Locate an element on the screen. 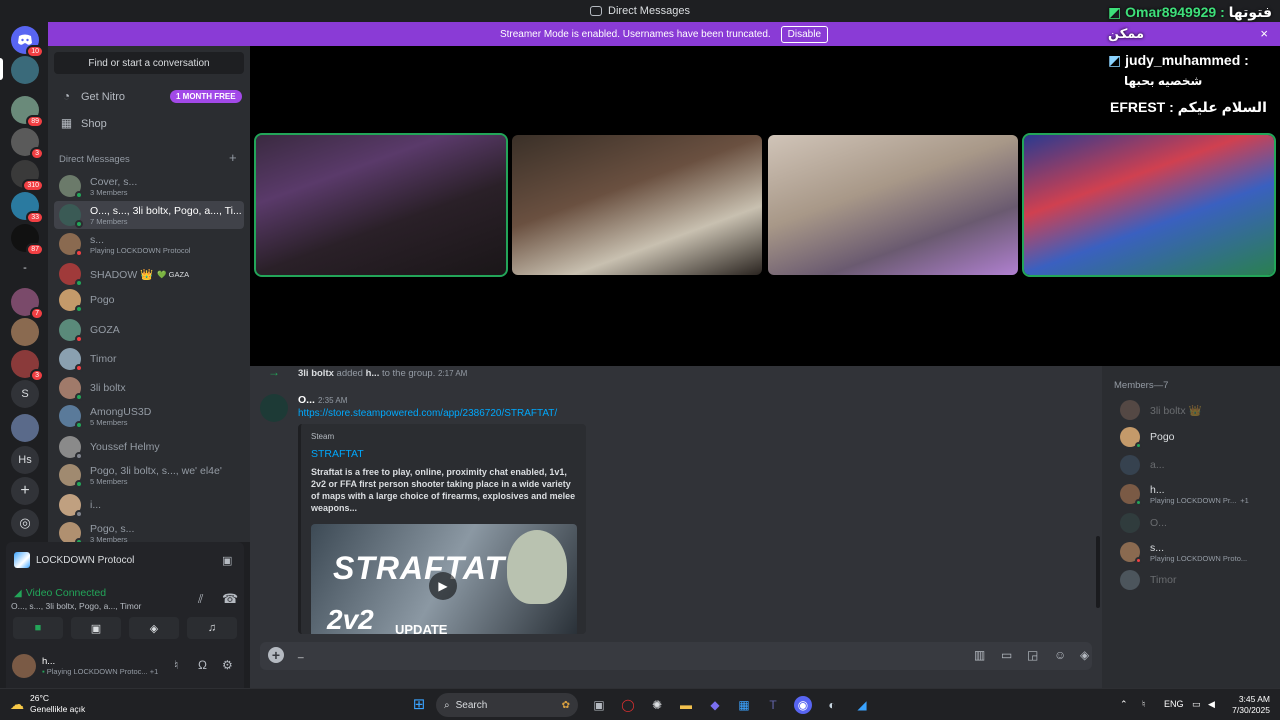 This screenshot has height=720, width=1280. add-server-icon: + is located at coordinates (25, 491).